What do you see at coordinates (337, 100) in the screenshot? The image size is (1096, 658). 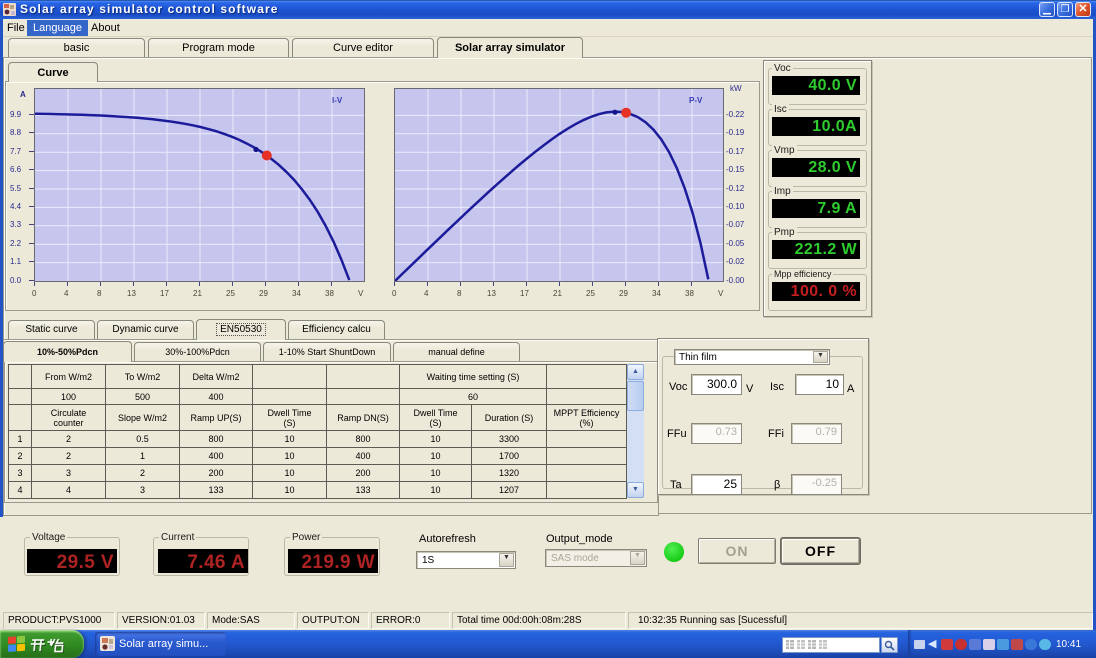 I see `svg-text: I-V` at bounding box center [337, 100].